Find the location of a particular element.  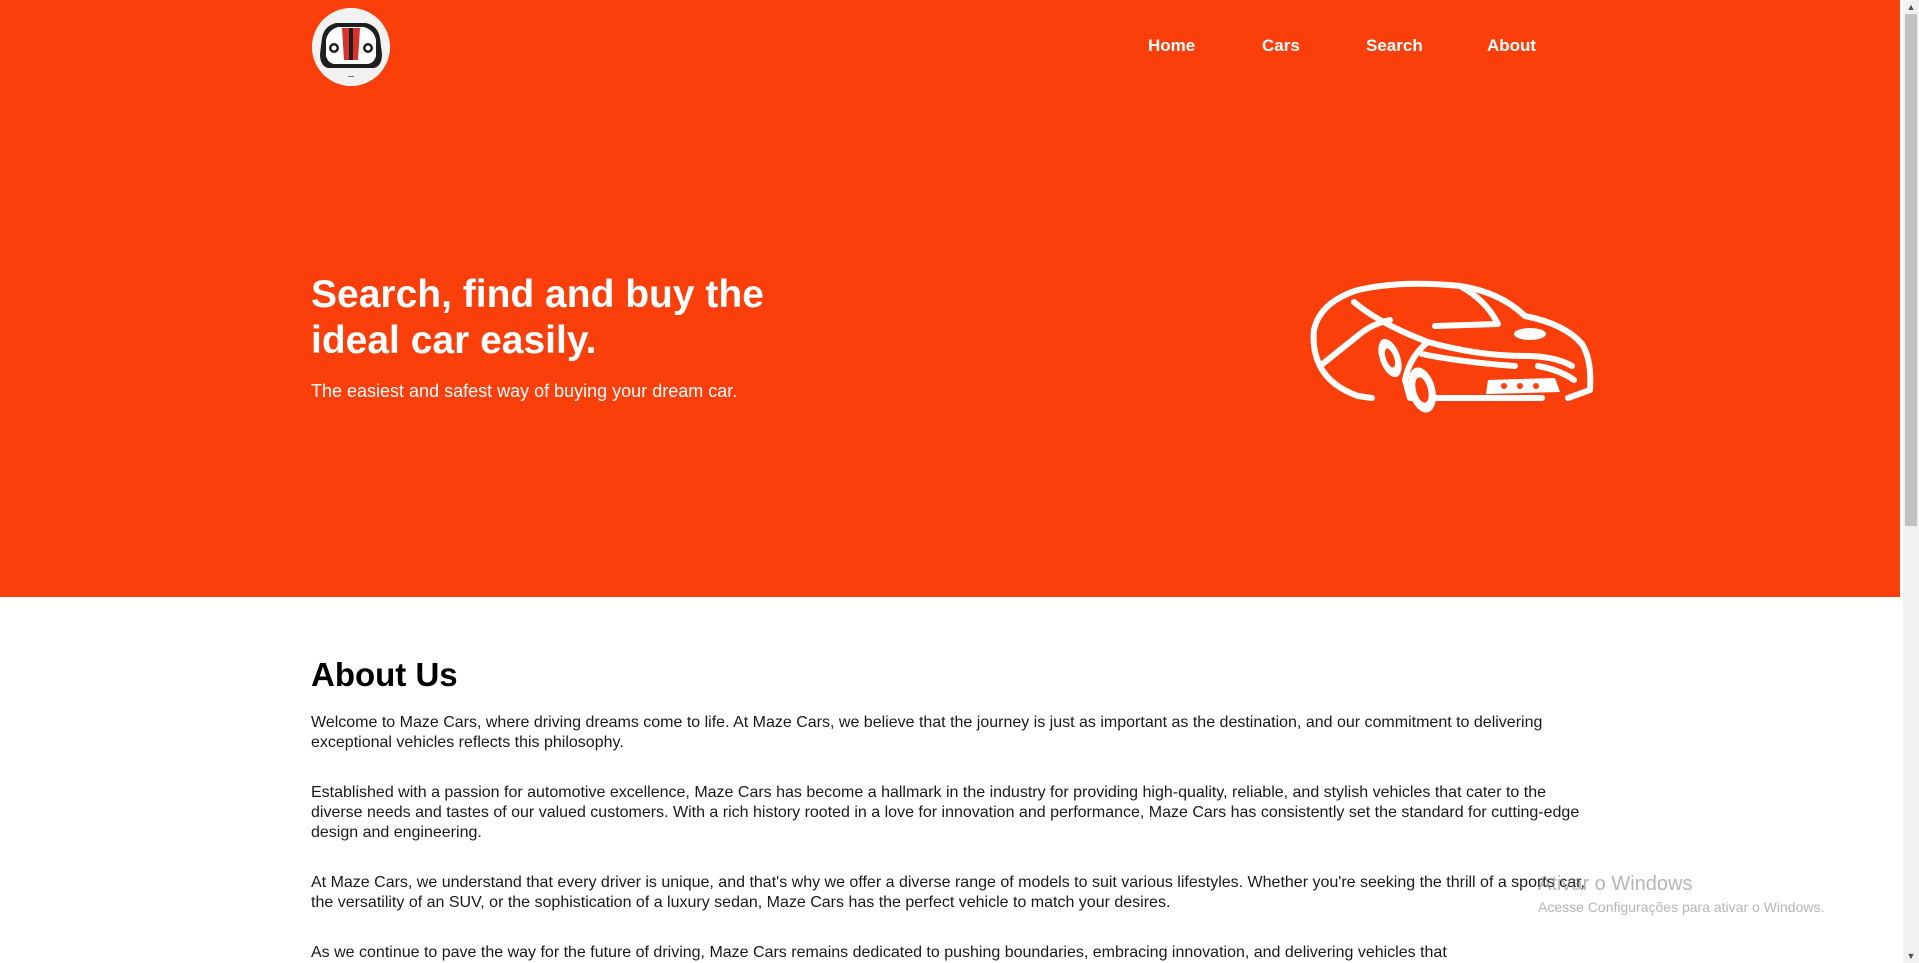

car-outline-icon is located at coordinates (1452, 350).